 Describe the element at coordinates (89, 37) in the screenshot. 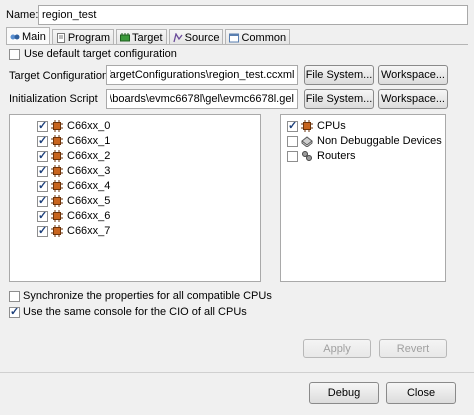

I see `tab-program-label: Program` at that location.